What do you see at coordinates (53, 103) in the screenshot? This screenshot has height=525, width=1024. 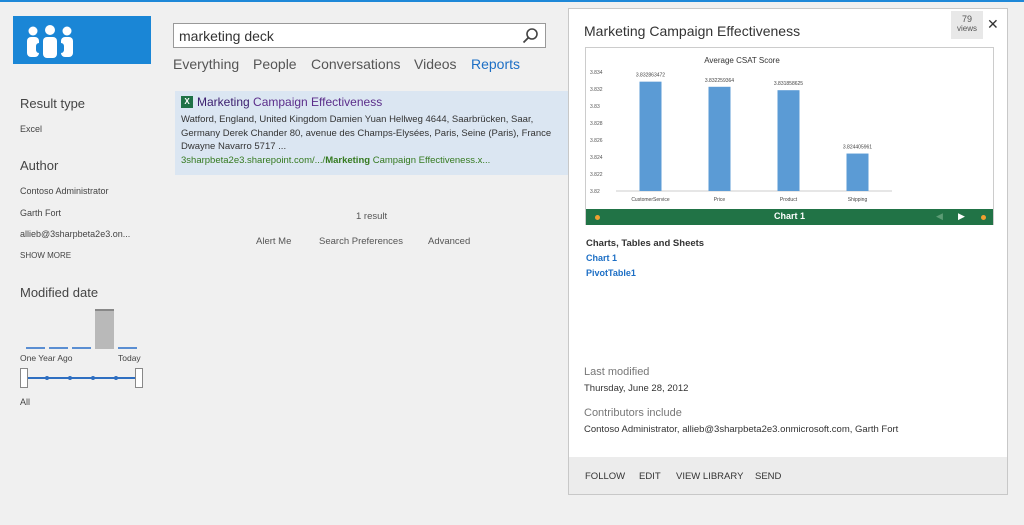 I see `result-type-heading: Result type` at bounding box center [53, 103].